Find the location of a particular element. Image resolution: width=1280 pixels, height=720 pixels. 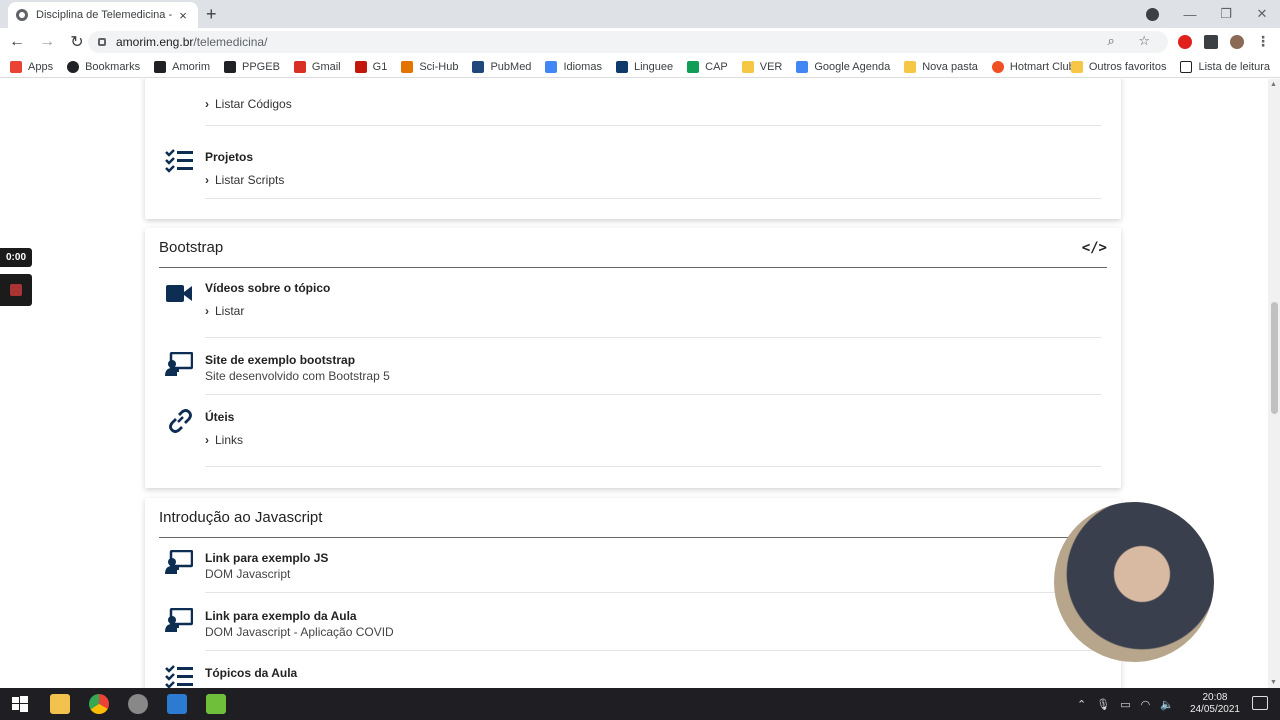

card-header: Bootstrap </> is located at coordinates (633, 248).